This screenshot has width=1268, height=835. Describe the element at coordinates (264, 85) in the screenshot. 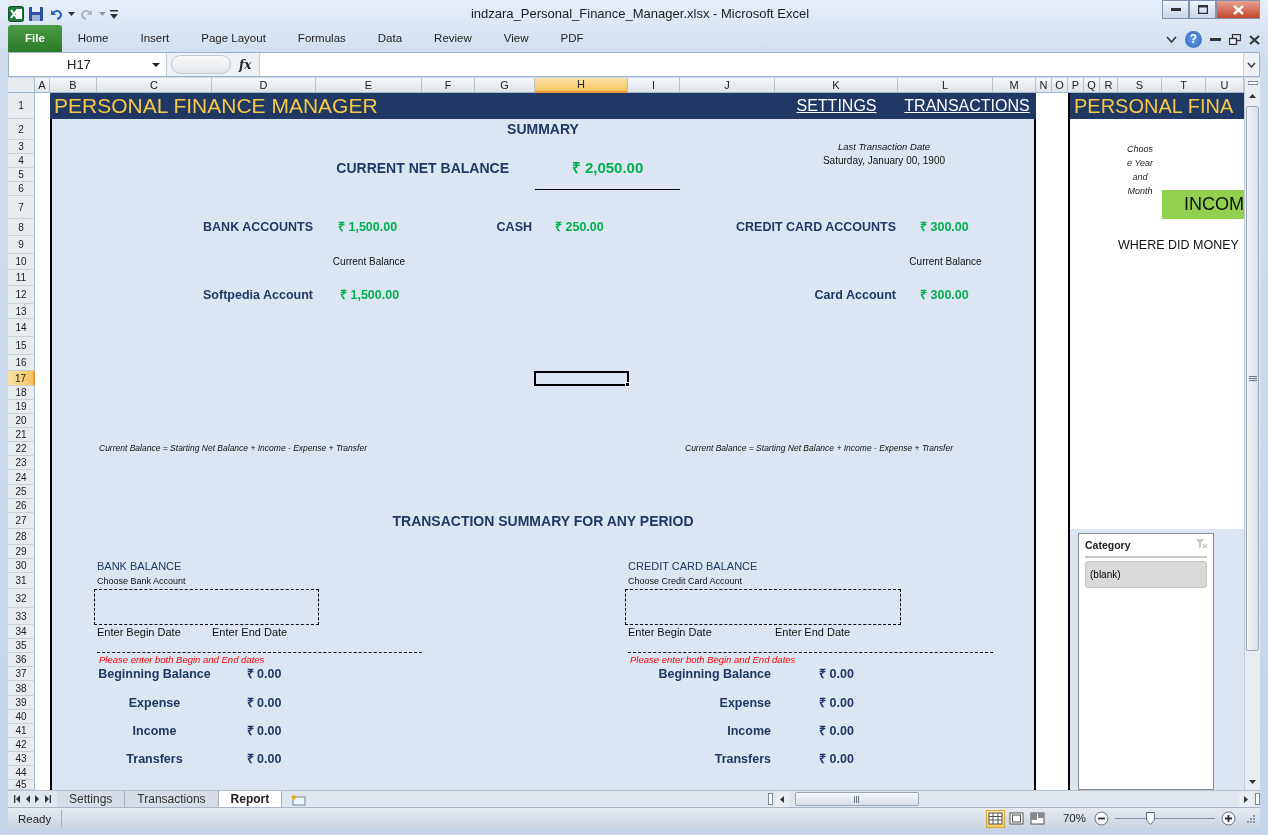

I see `column-header: D` at that location.